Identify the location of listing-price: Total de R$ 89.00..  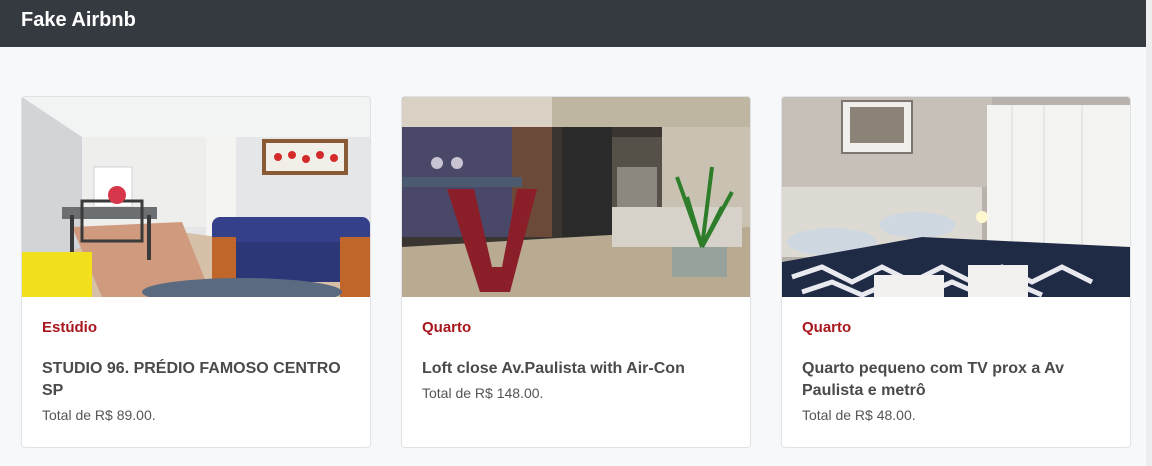
(99, 415).